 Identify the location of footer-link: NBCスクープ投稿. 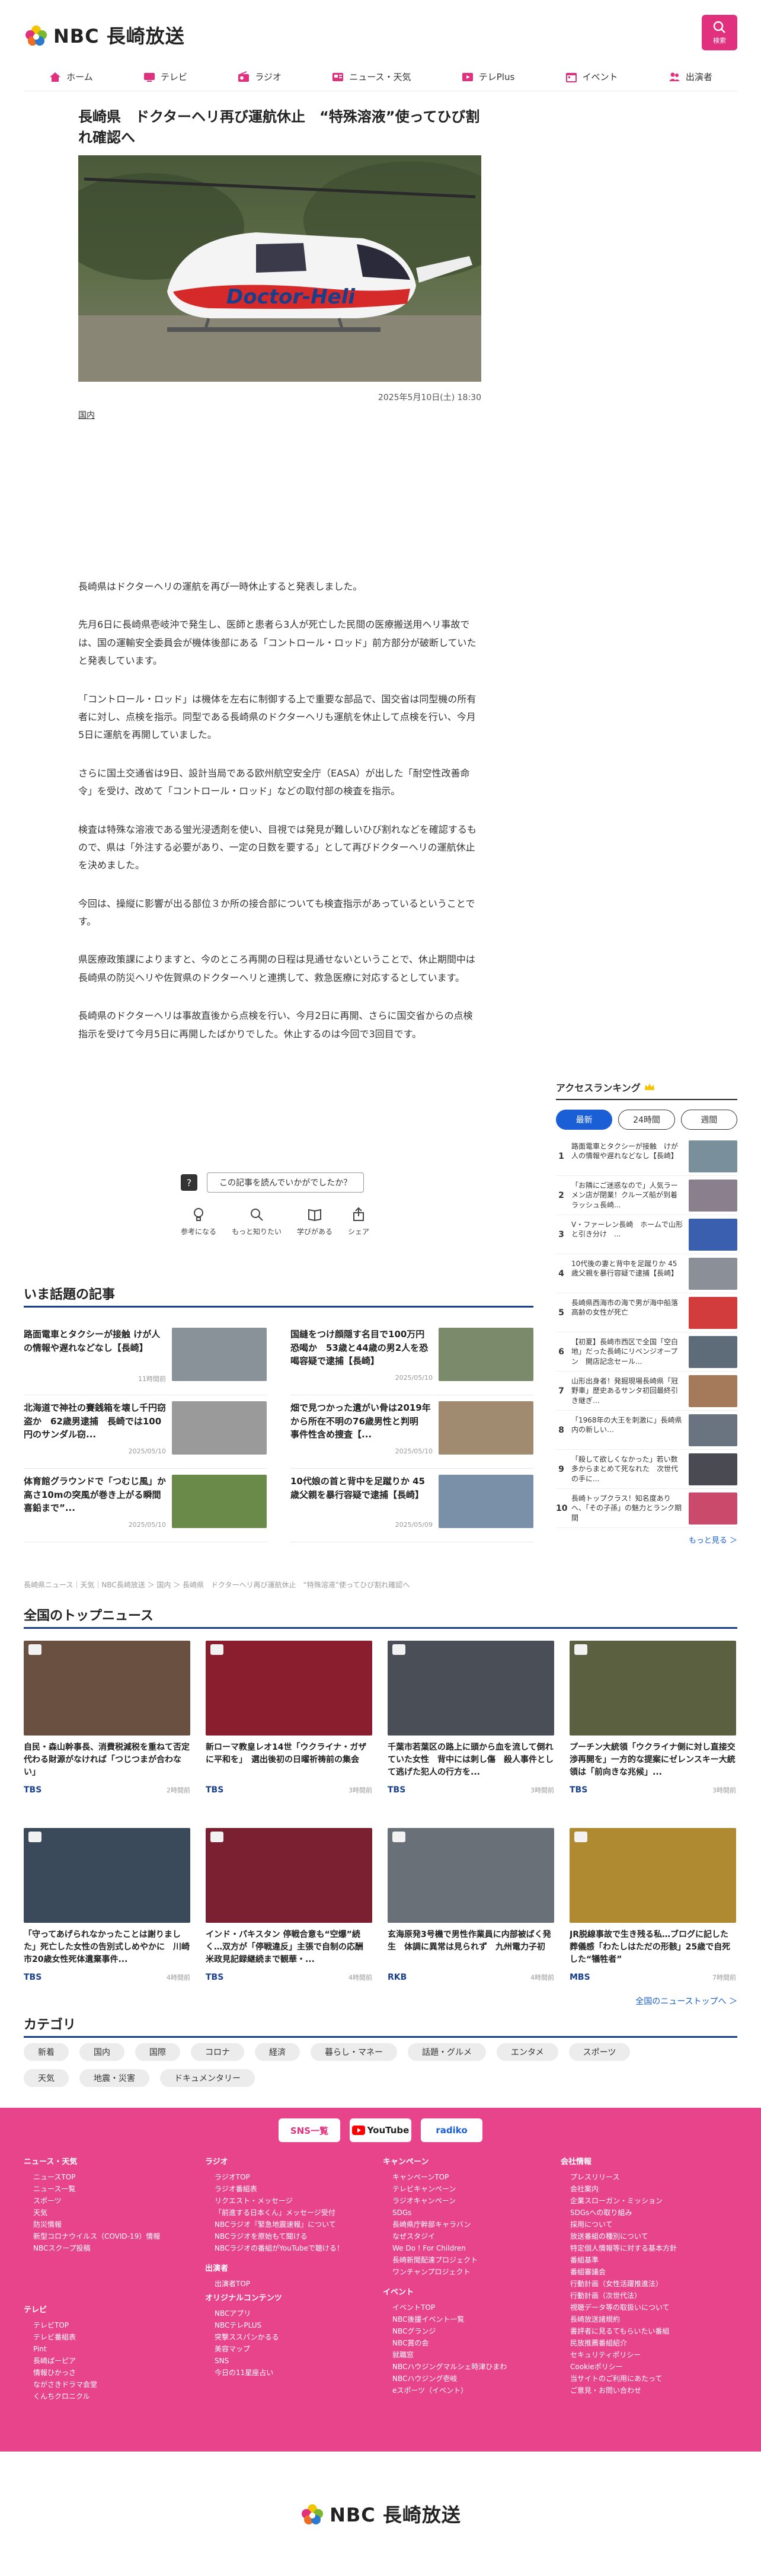
(92, 2248).